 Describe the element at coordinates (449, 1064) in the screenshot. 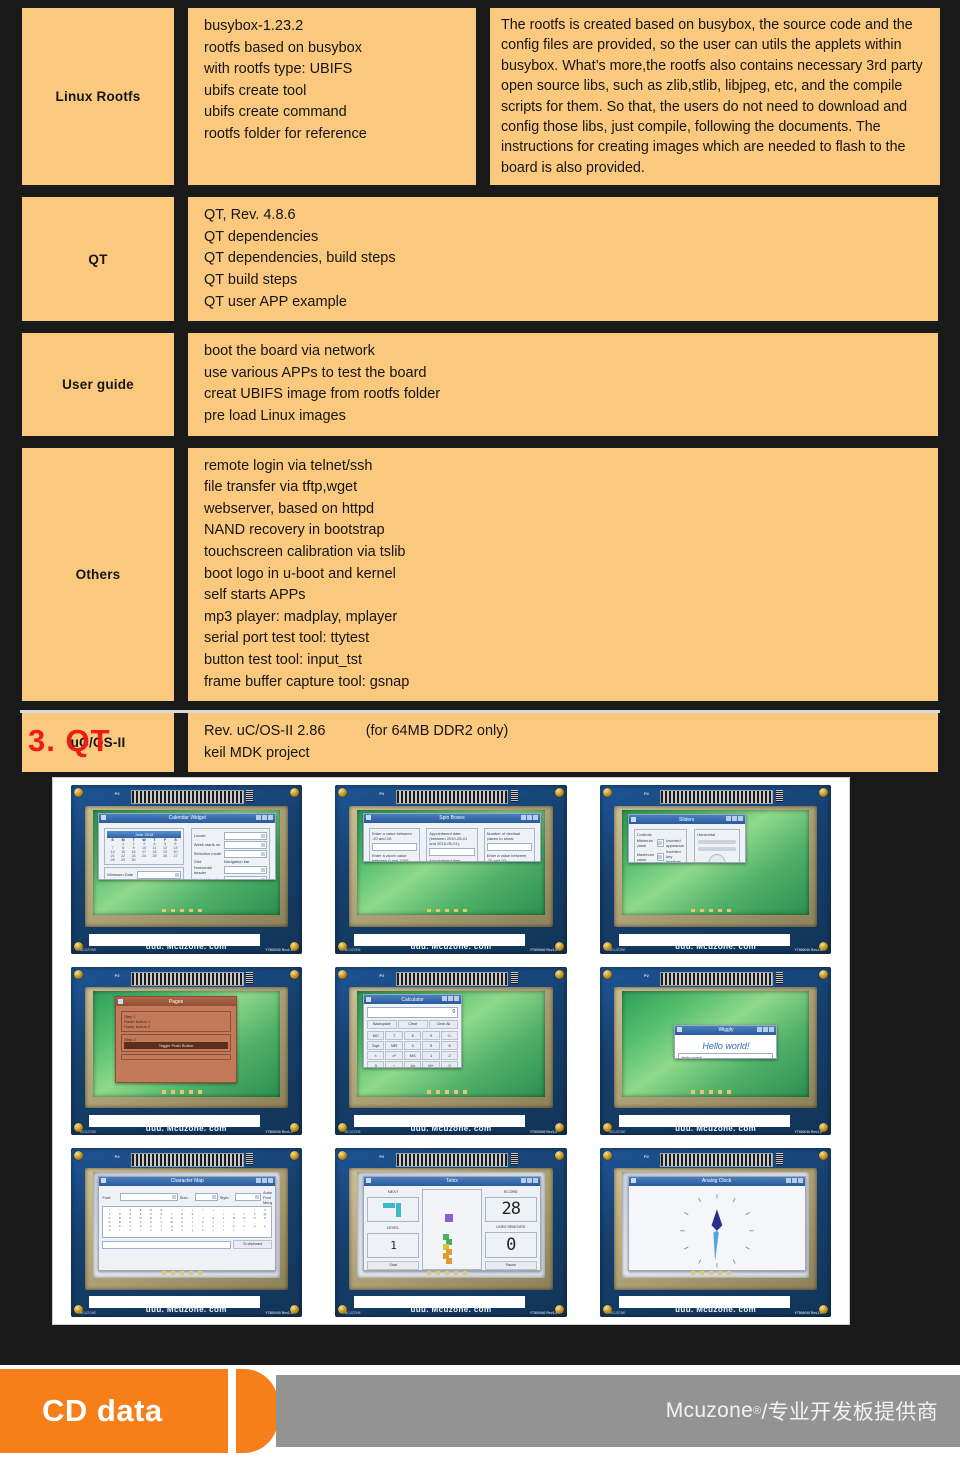

I see `calc-key: 0` at that location.